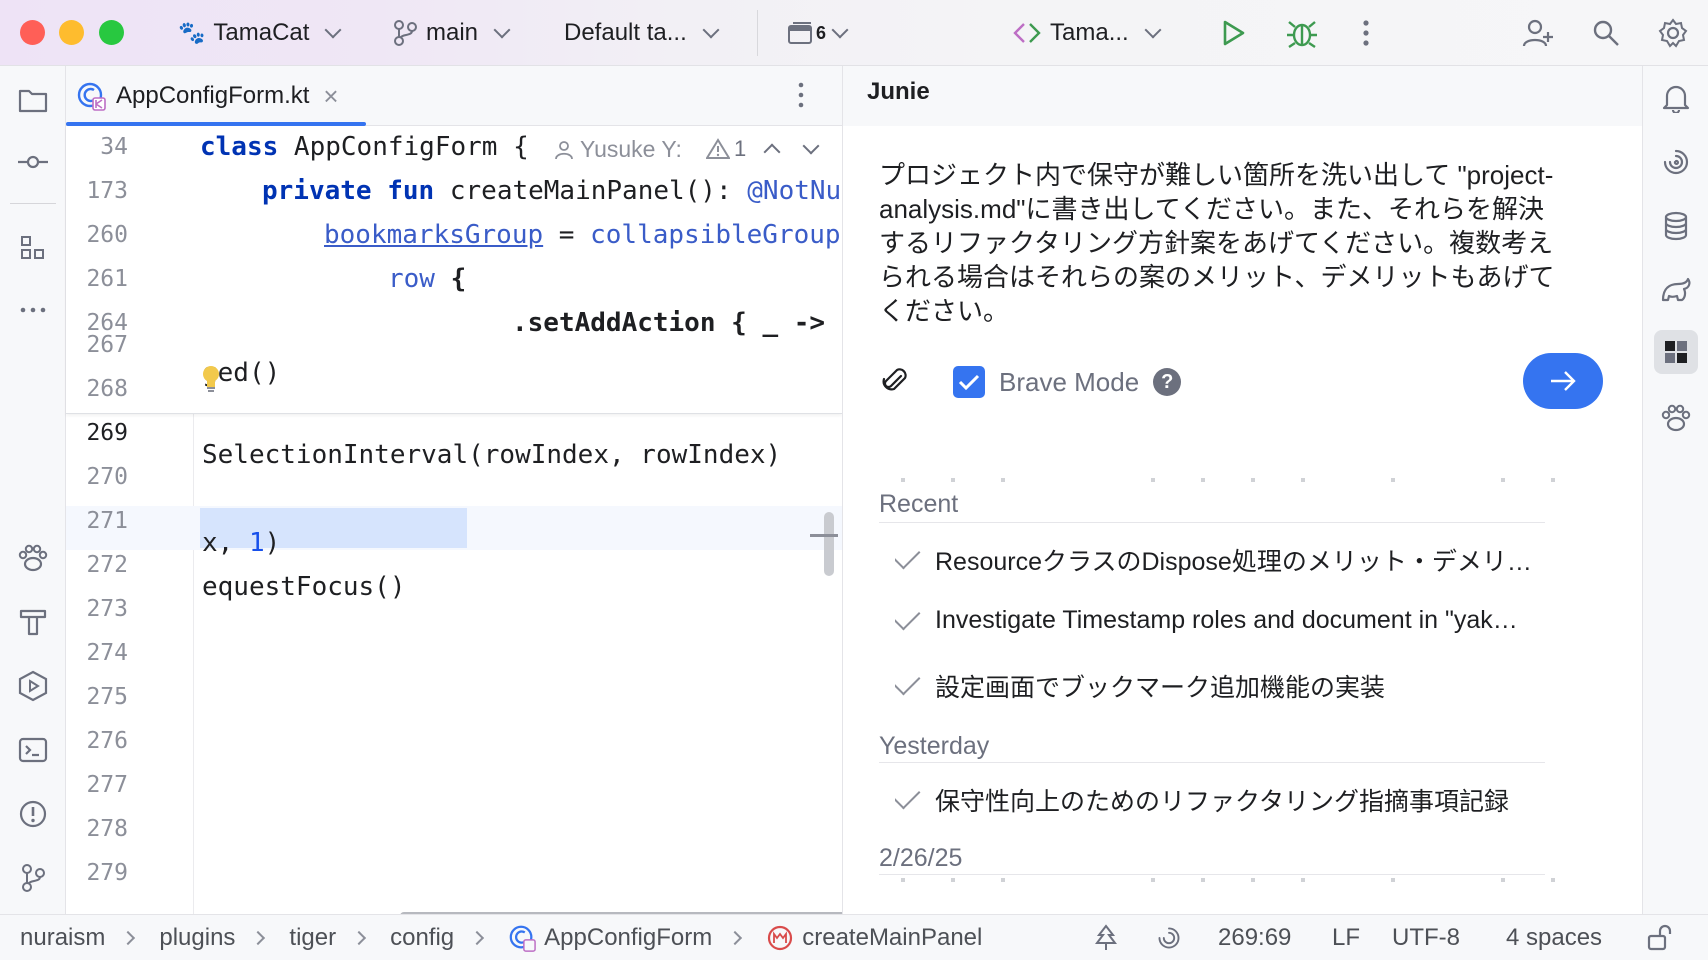 This screenshot has width=1708, height=960. What do you see at coordinates (582, 235) in the screenshot?
I see `code-line: bookmarksGroup = collapsibleGroup` at bounding box center [582, 235].